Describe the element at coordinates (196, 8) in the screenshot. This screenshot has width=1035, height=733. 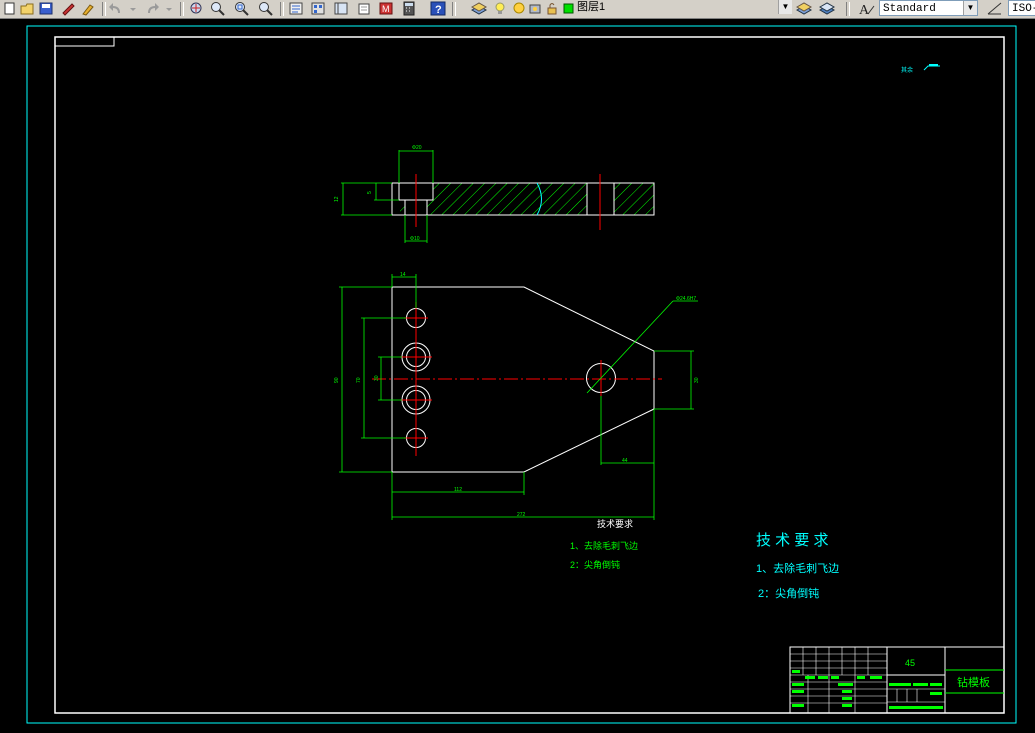
I see `pan-icon` at that location.